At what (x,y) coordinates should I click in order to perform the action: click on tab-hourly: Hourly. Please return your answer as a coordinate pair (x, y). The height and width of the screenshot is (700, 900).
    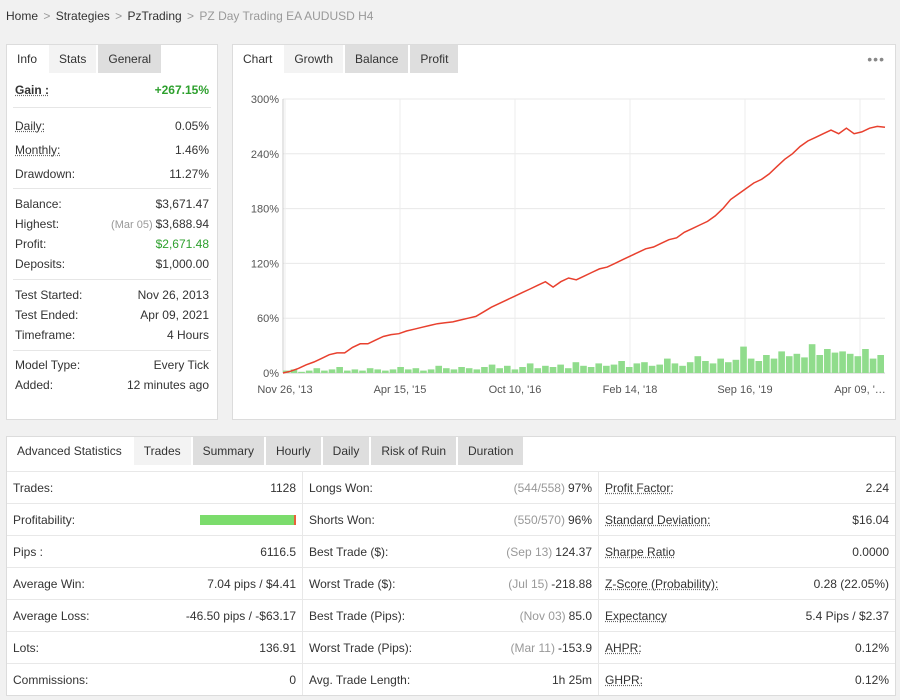
    Looking at the image, I should click on (294, 451).